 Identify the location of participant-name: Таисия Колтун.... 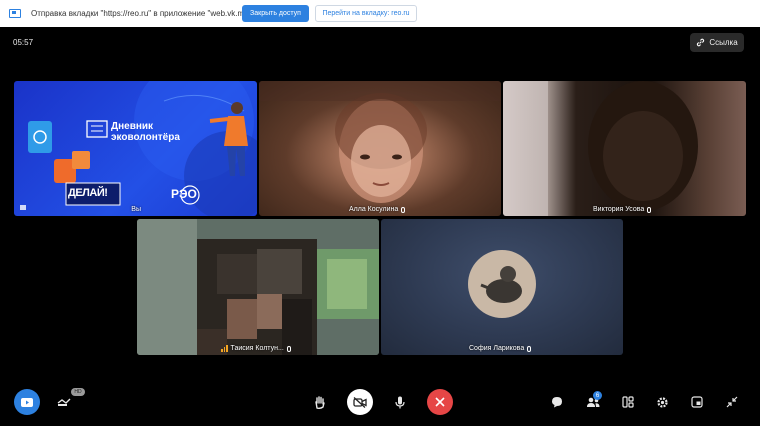
(256, 348).